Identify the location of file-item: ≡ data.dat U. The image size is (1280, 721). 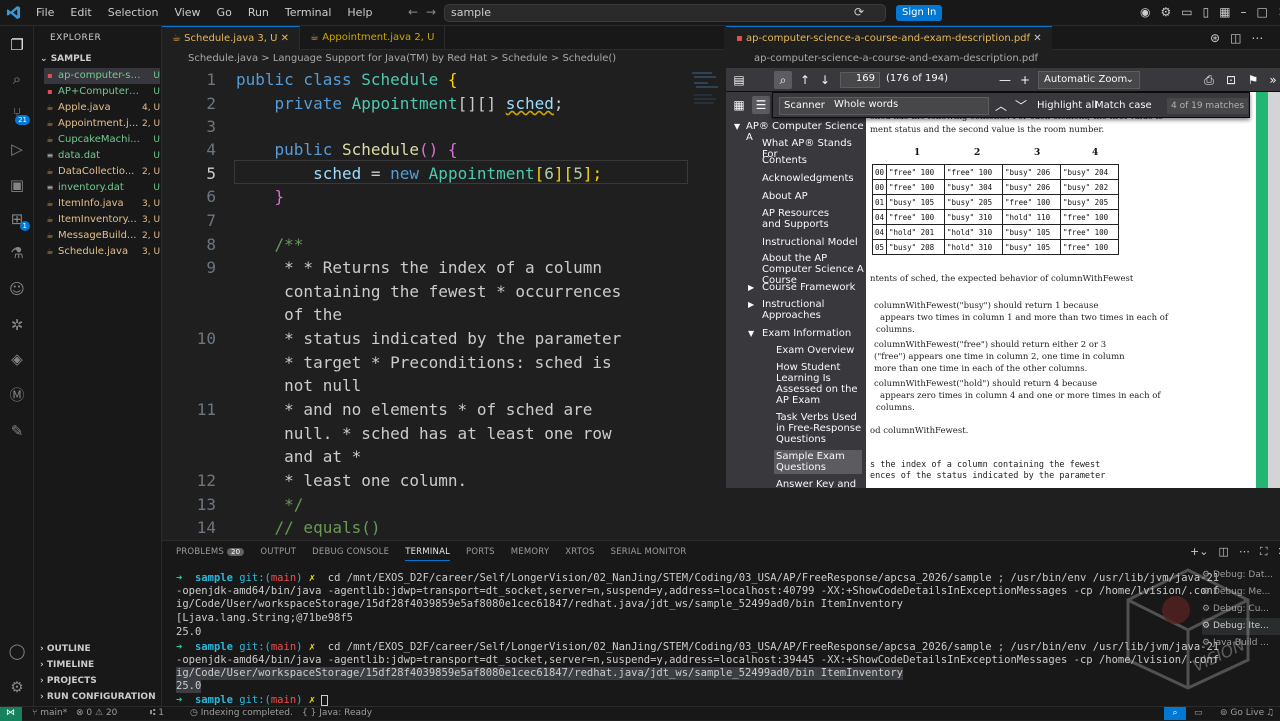
(102, 156).